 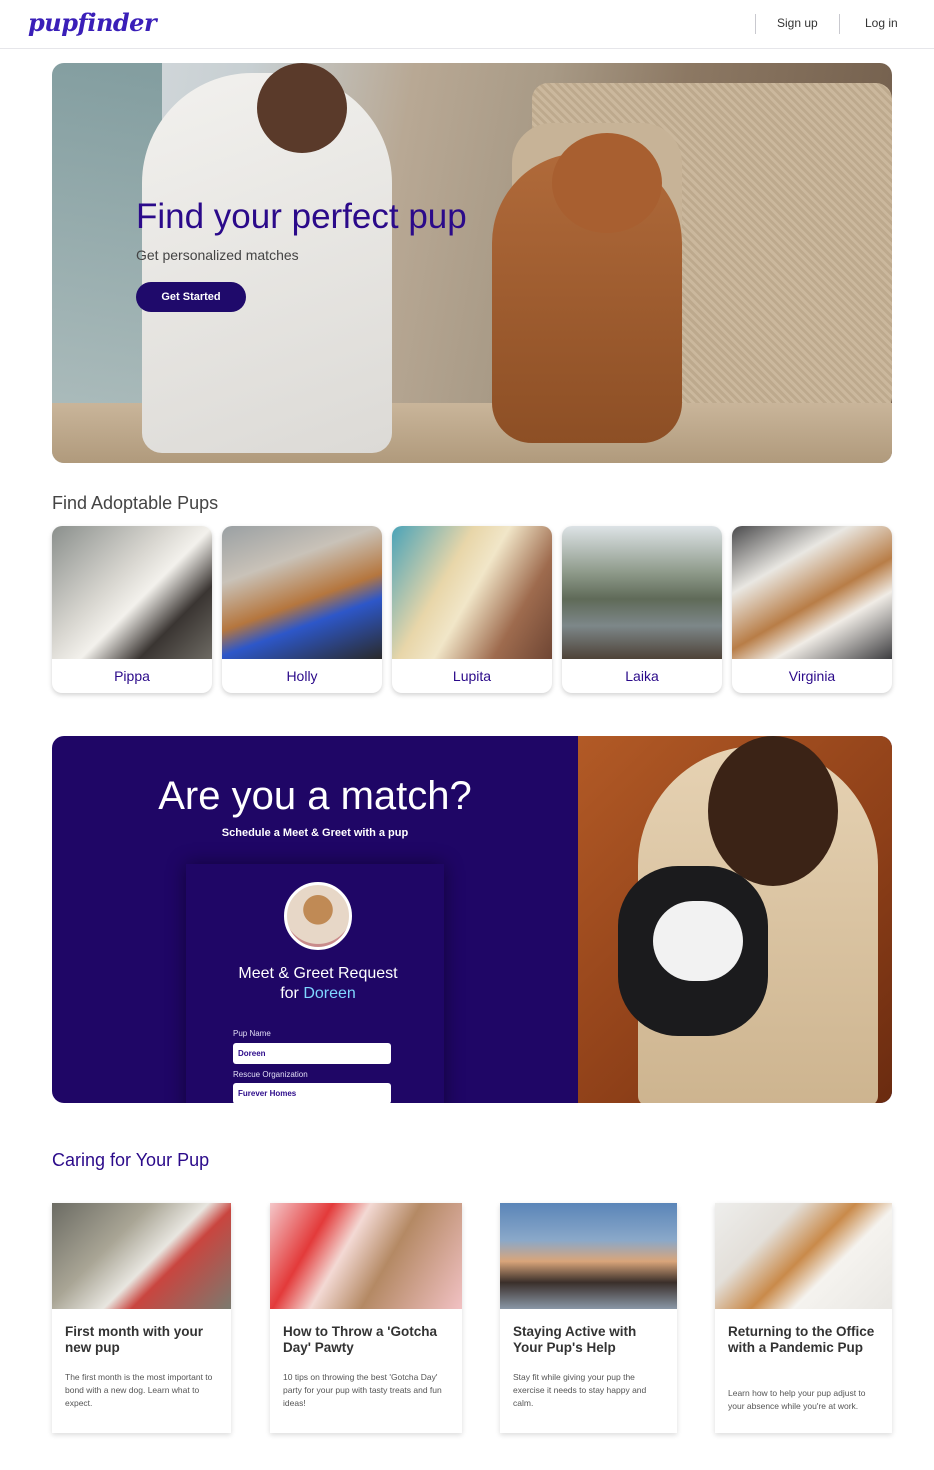 What do you see at coordinates (315, 833) in the screenshot?
I see `match-subtitle: Schedule a Meet & Greet with a pup` at bounding box center [315, 833].